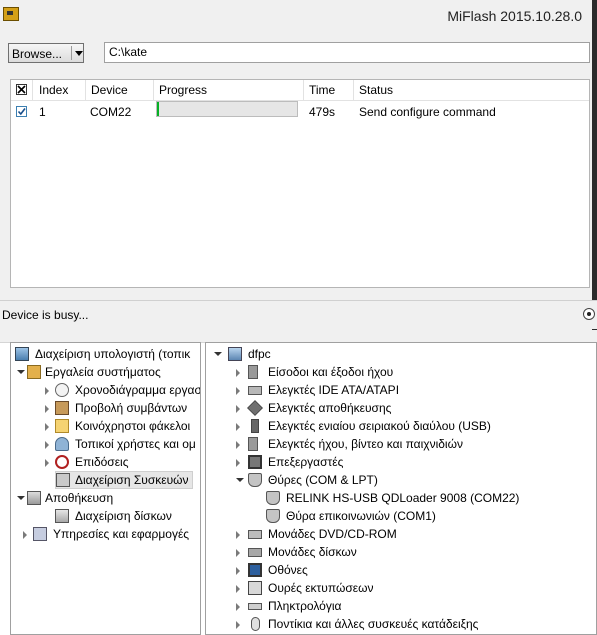 The width and height of the screenshot is (597, 635). I want to click on tree-item-label: Διαχείριση Συσκευών, so click(132, 480).